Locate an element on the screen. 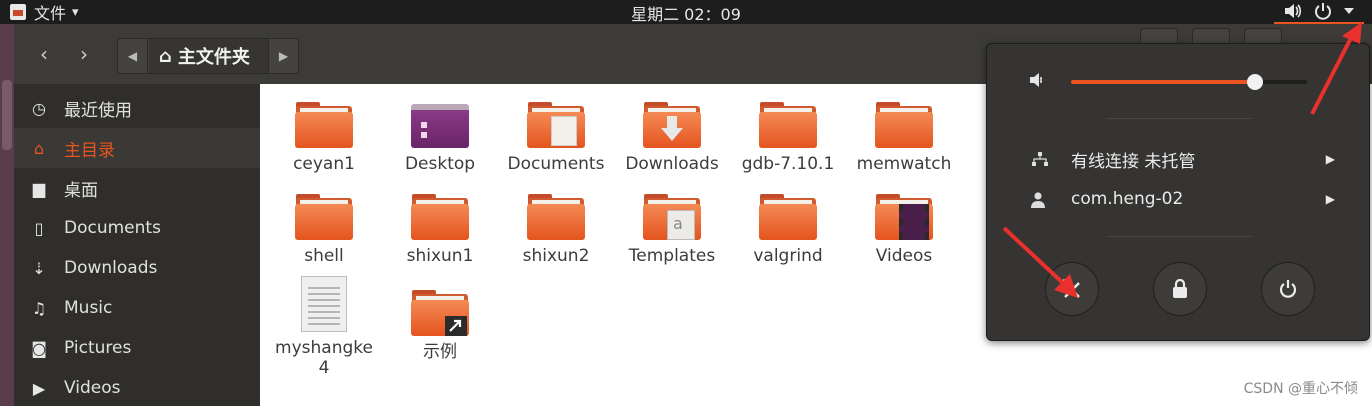  file-item: shell is located at coordinates (324, 229).